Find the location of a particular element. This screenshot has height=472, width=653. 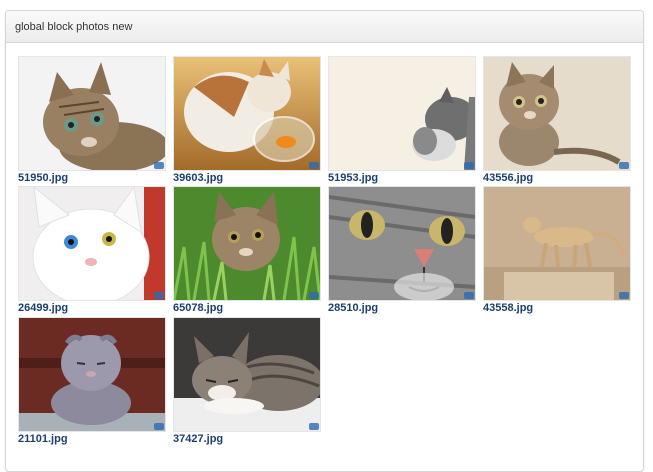

photo-tile: 26499.jpg is located at coordinates (92, 250).